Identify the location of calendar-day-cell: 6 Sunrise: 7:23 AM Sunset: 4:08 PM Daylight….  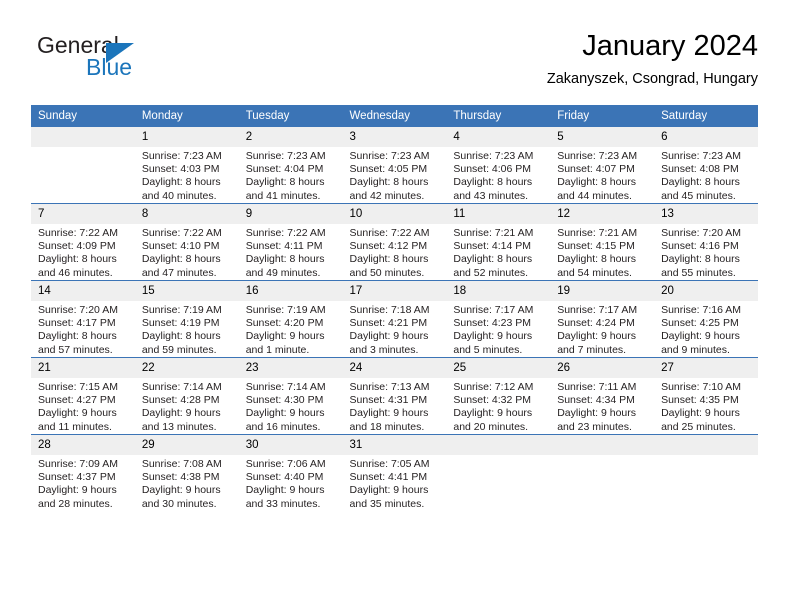
(706, 165).